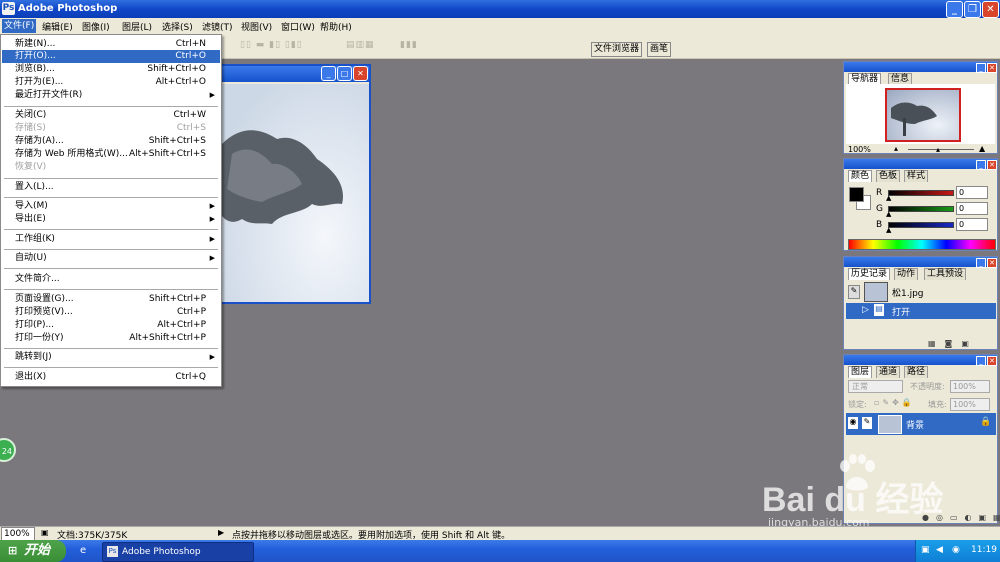 The height and width of the screenshot is (562, 1000). I want to click on doc-close-button: ✕, so click(360, 73).